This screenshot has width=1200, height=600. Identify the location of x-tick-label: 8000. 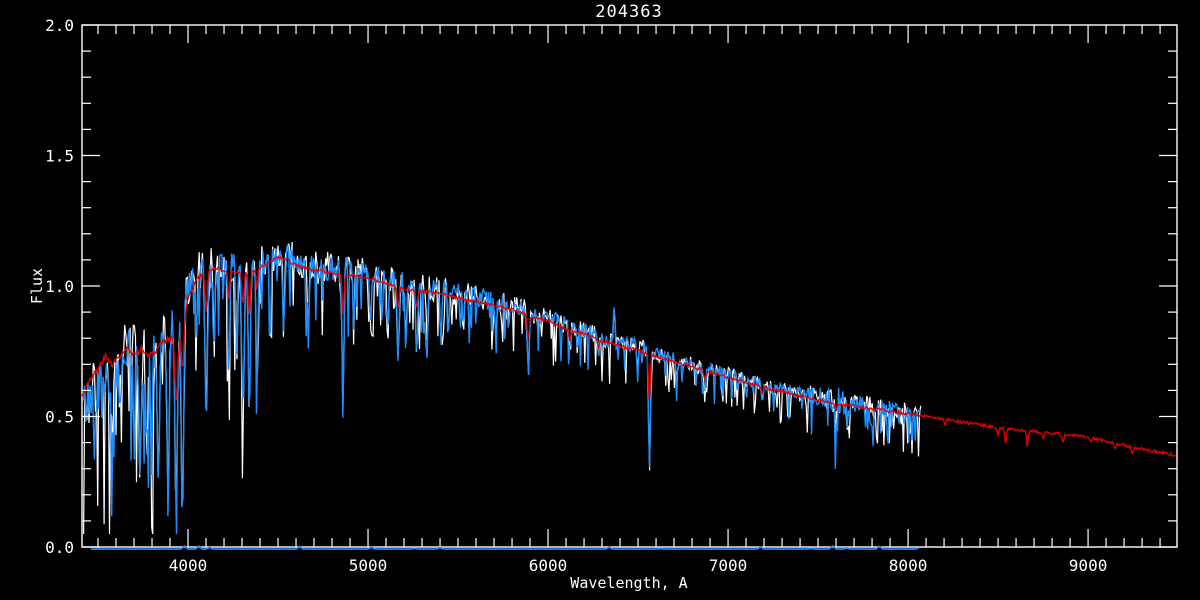
(908, 565).